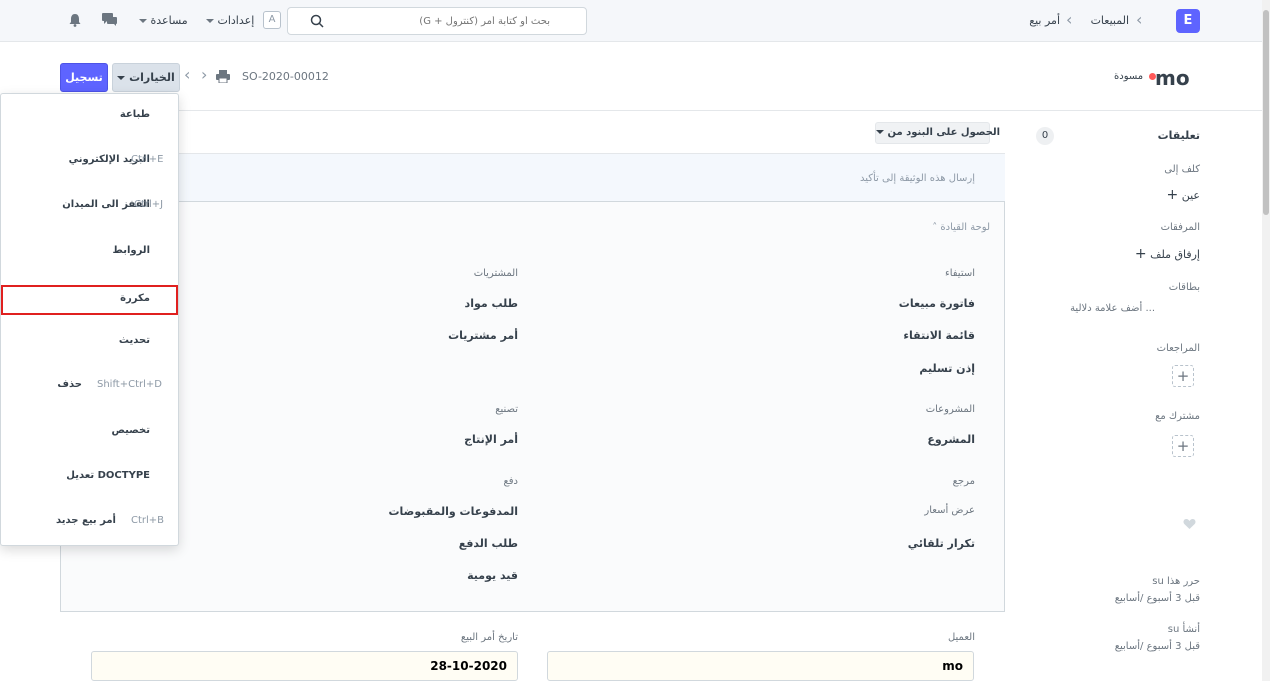  I want to click on navbar: E ‹ المبيعات ‹ أمر بيع A إعدادات مساعدة, so click(631, 21).